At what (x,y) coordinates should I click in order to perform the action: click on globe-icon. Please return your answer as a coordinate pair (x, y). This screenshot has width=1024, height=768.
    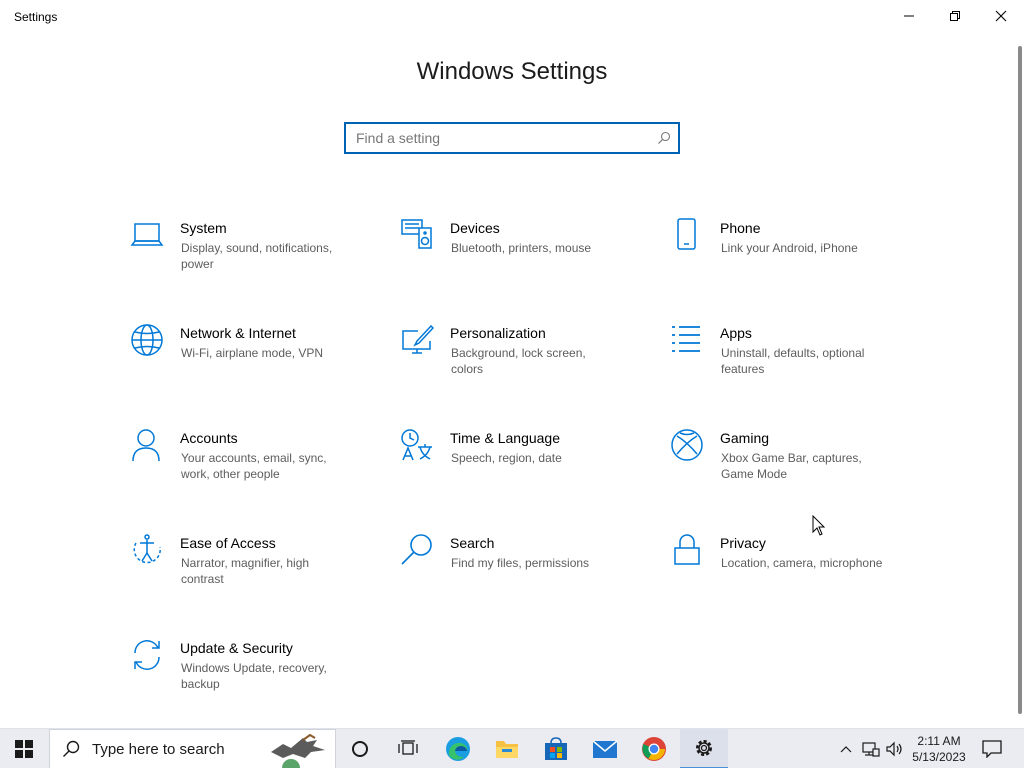
    Looking at the image, I should click on (147, 340).